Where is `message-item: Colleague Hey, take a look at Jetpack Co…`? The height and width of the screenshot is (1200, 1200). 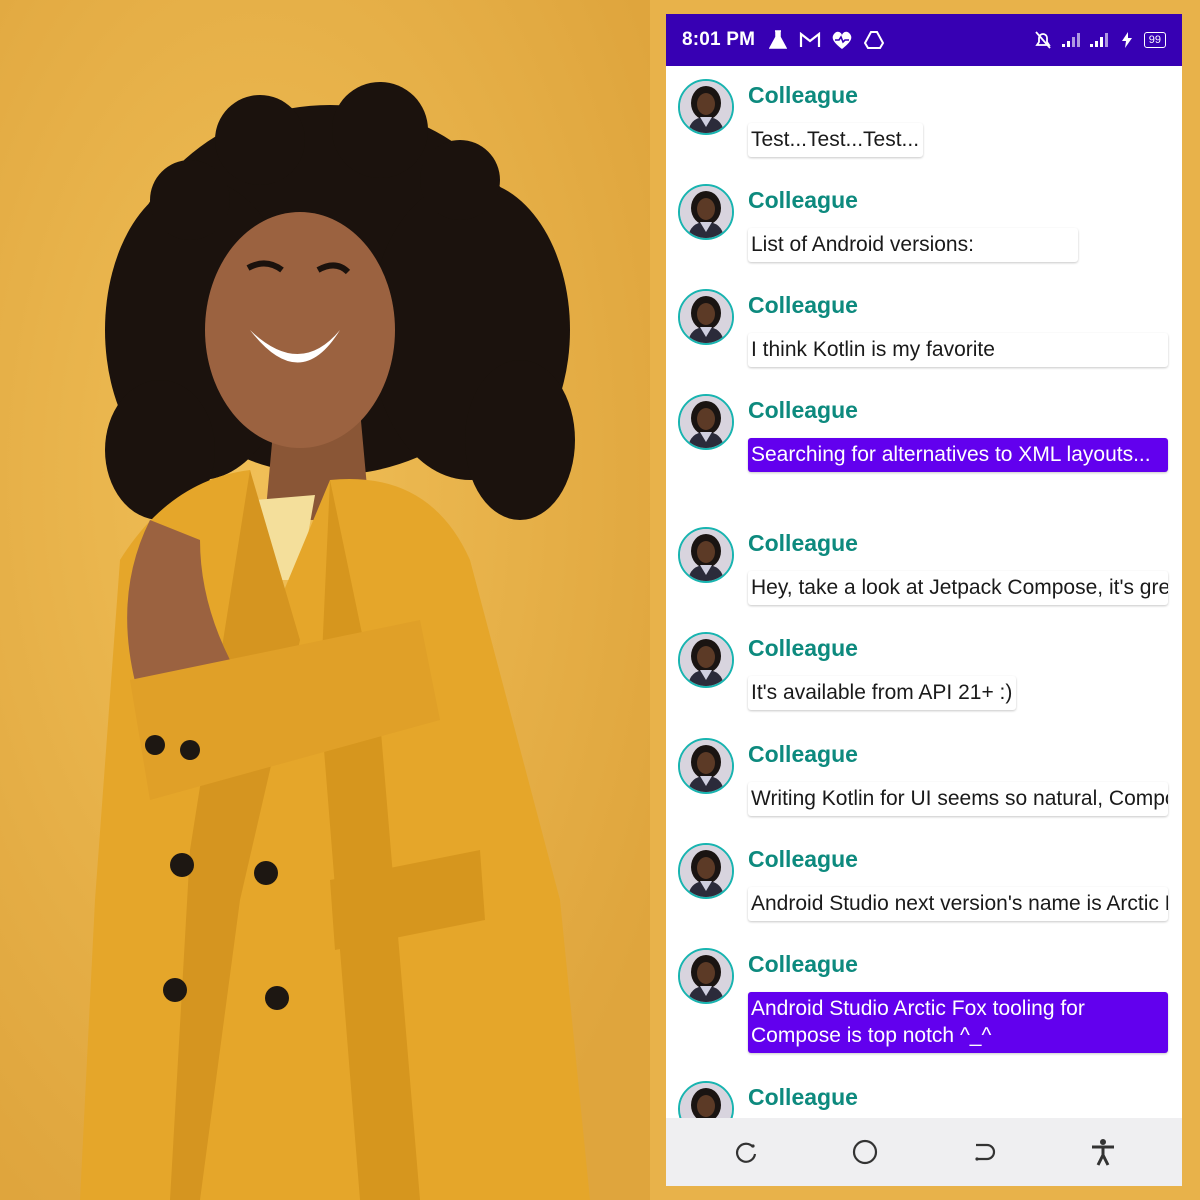 message-item: Colleague Hey, take a look at Jetpack Co… is located at coordinates (924, 566).